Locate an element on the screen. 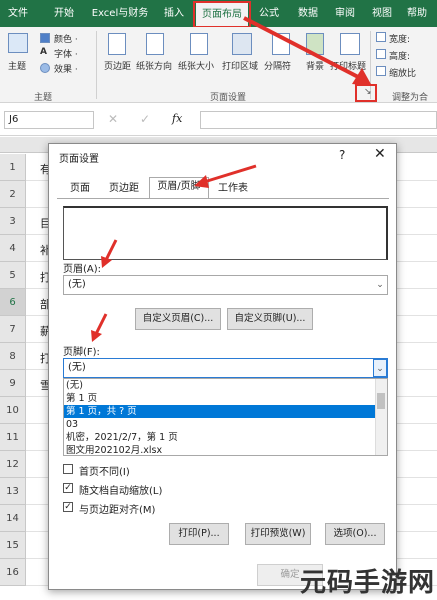 The width and height of the screenshot is (437, 600). checkbox-label: 与页边距对齐(M) is located at coordinates (117, 508).